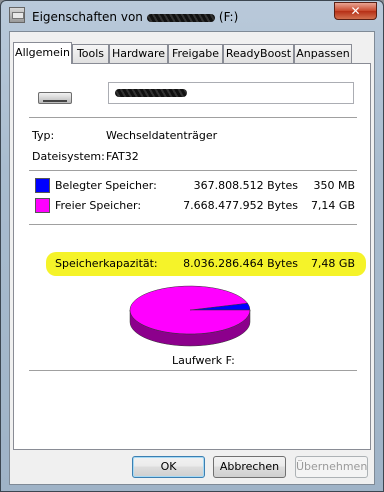 This screenshot has width=384, height=492. I want to click on capacity-size: 7,48 GB, so click(332, 263).